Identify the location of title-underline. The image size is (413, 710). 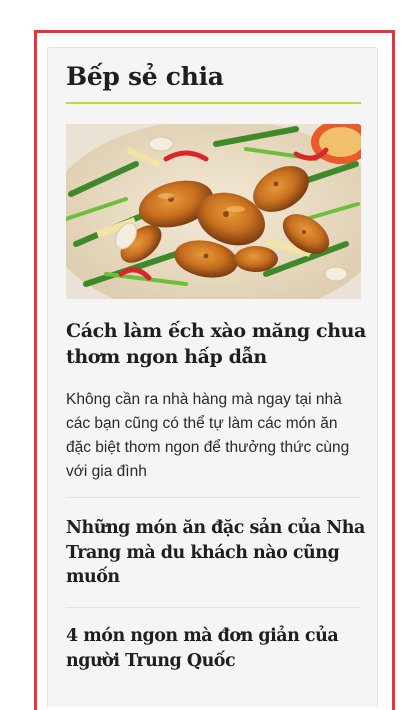
(213, 103).